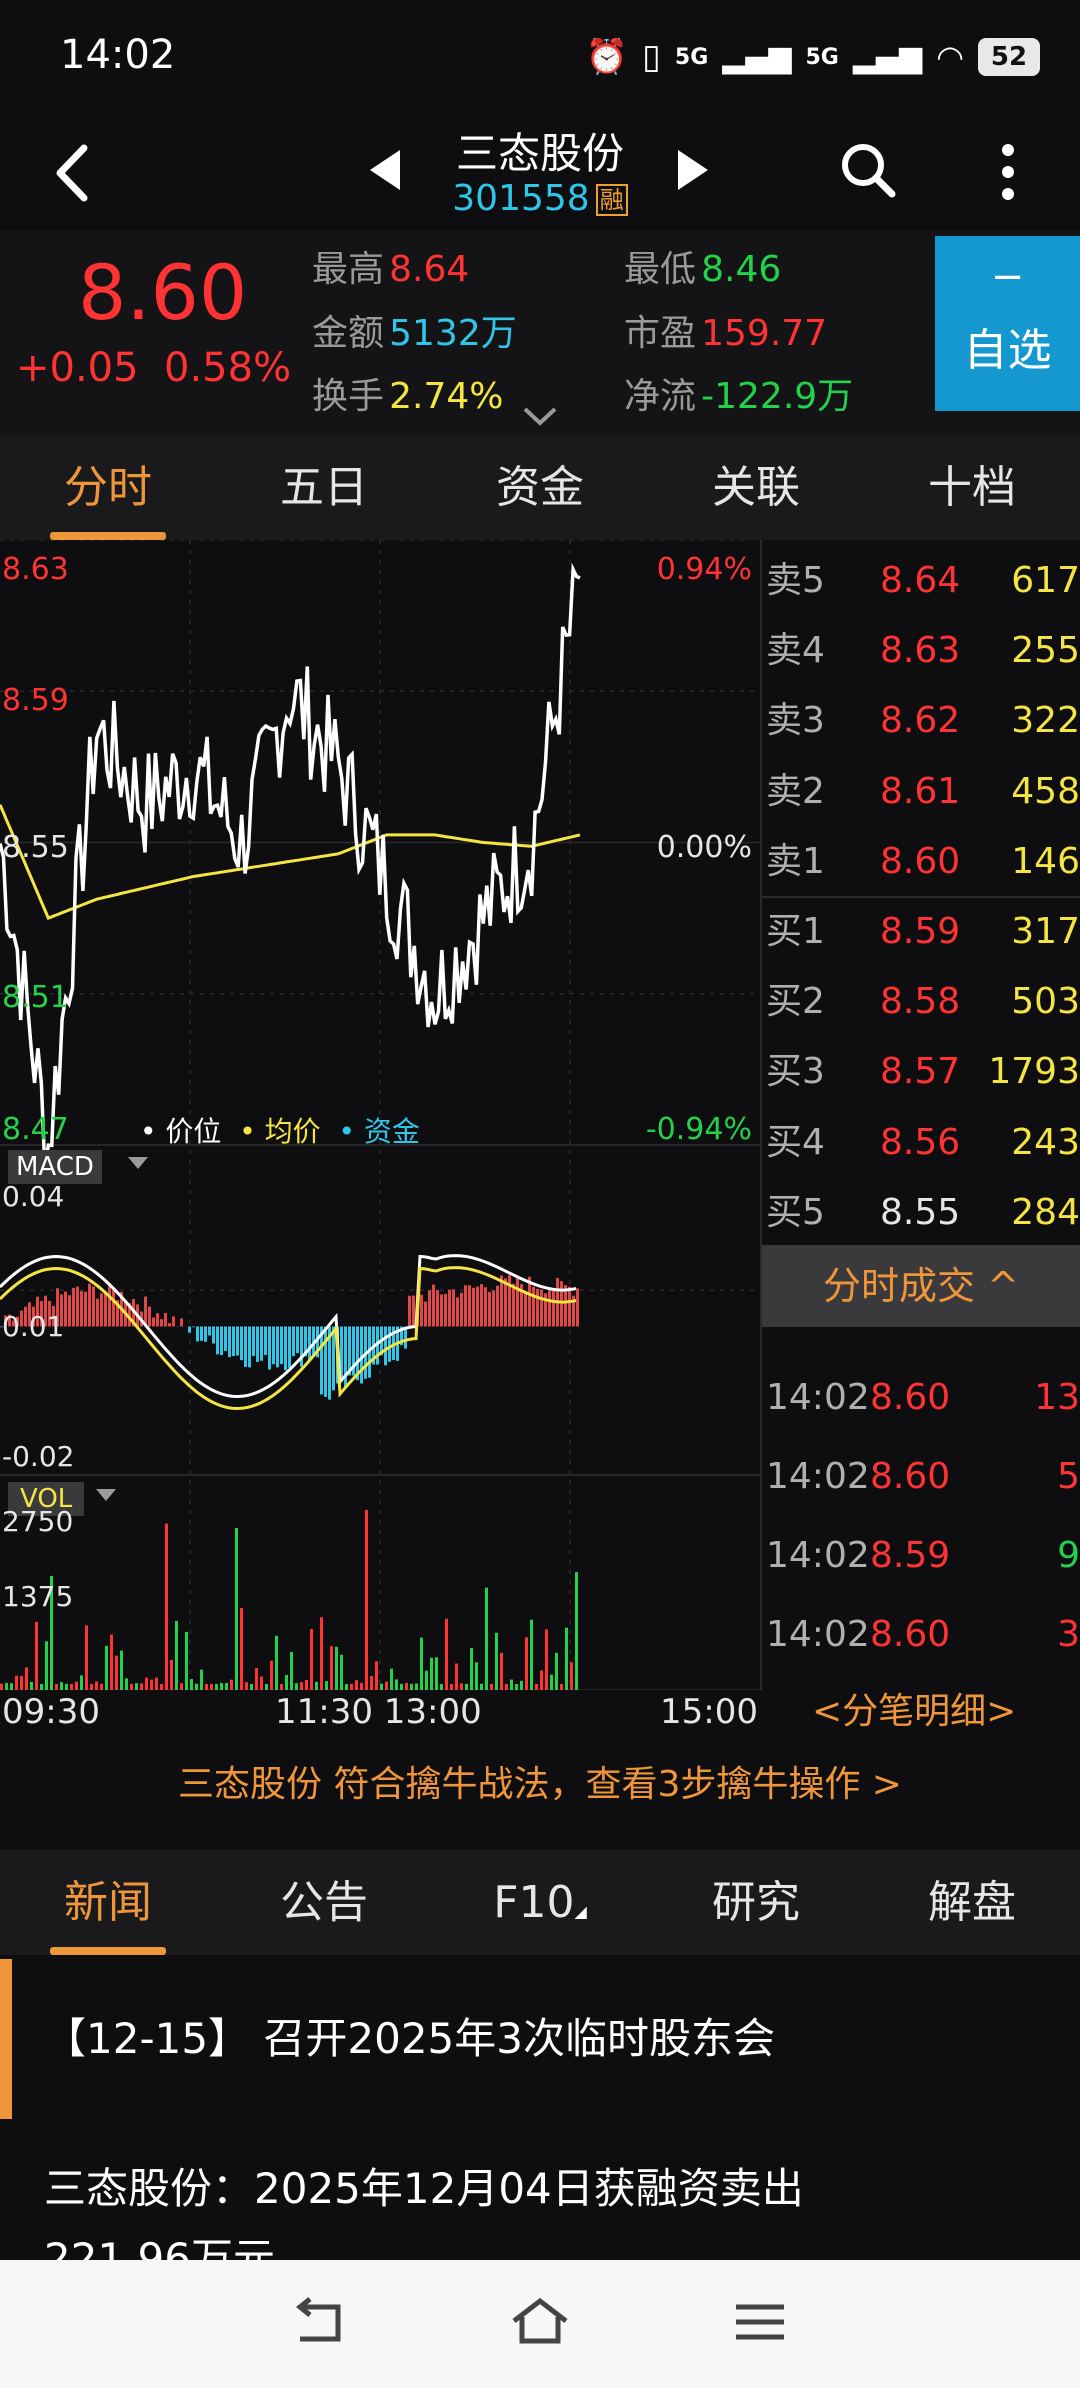 The width and height of the screenshot is (1080, 2388). What do you see at coordinates (228, 368) in the screenshot?
I see `change-pct: 0.58%` at bounding box center [228, 368].